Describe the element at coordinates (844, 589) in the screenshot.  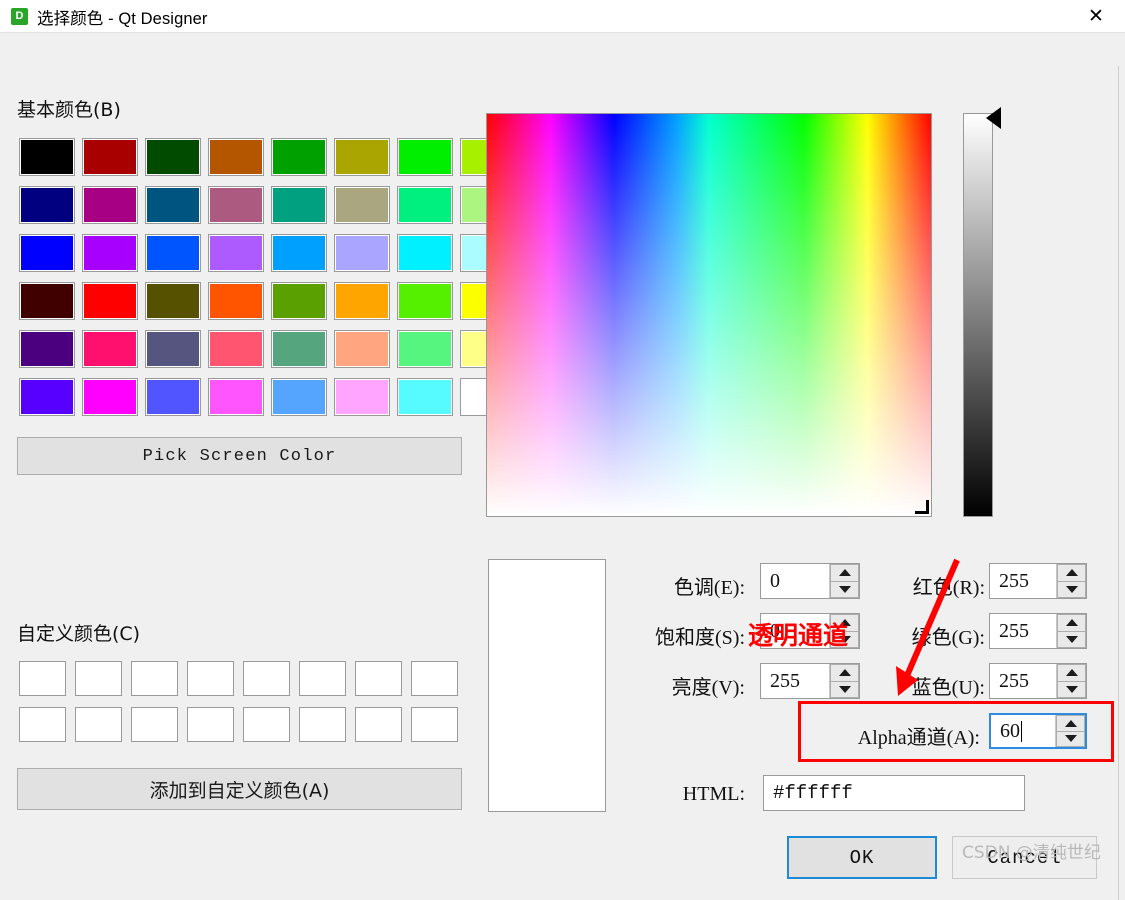
I see `hue-spin-down-icon` at that location.